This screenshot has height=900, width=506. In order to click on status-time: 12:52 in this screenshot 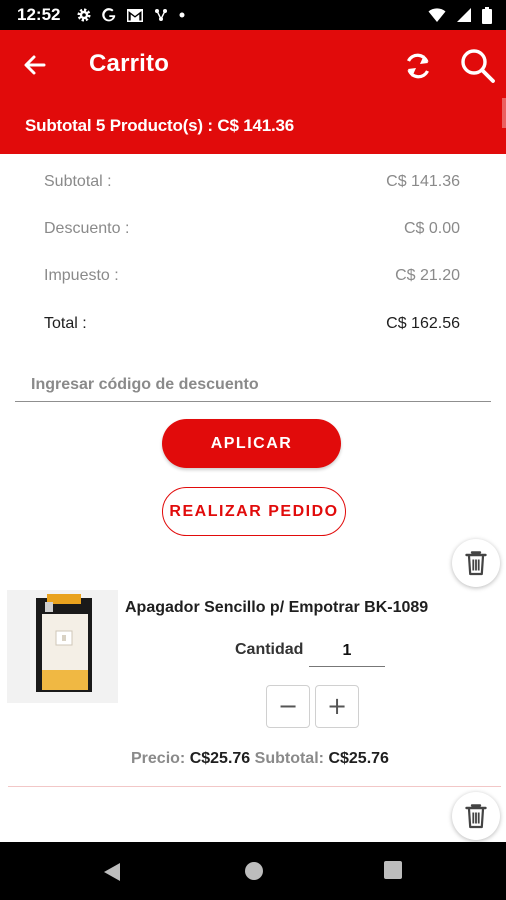, I will do `click(39, 14)`.